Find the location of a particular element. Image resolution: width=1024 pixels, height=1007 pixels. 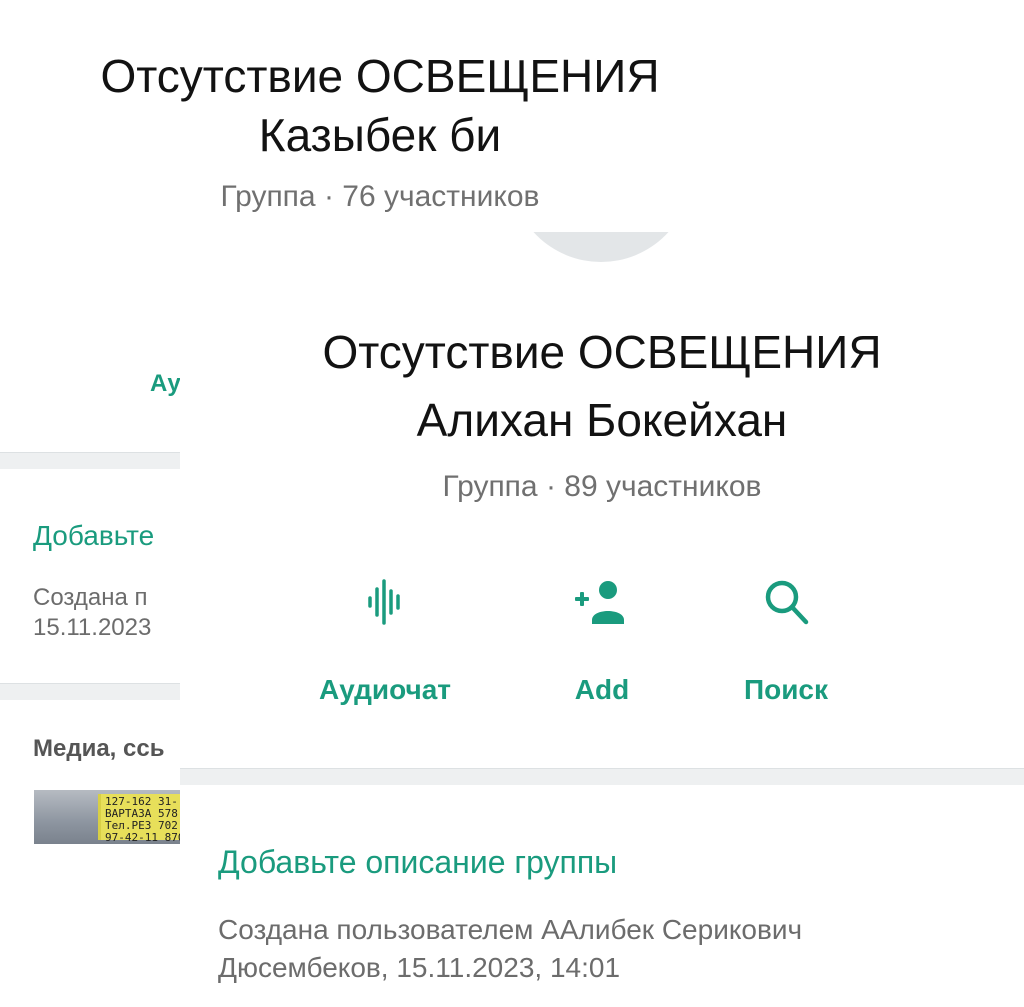

created-date-text: Дюсембеков, 15.11.2023, 14:01 is located at coordinates (419, 967).